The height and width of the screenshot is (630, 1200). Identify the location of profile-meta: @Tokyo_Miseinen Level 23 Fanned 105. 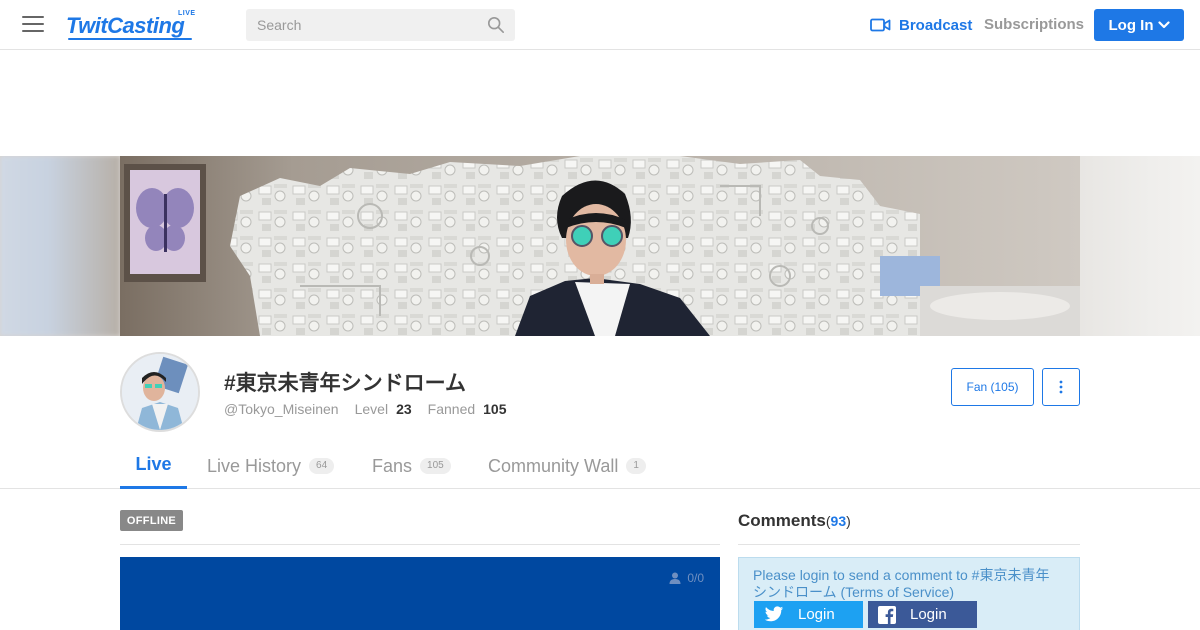
(365, 409).